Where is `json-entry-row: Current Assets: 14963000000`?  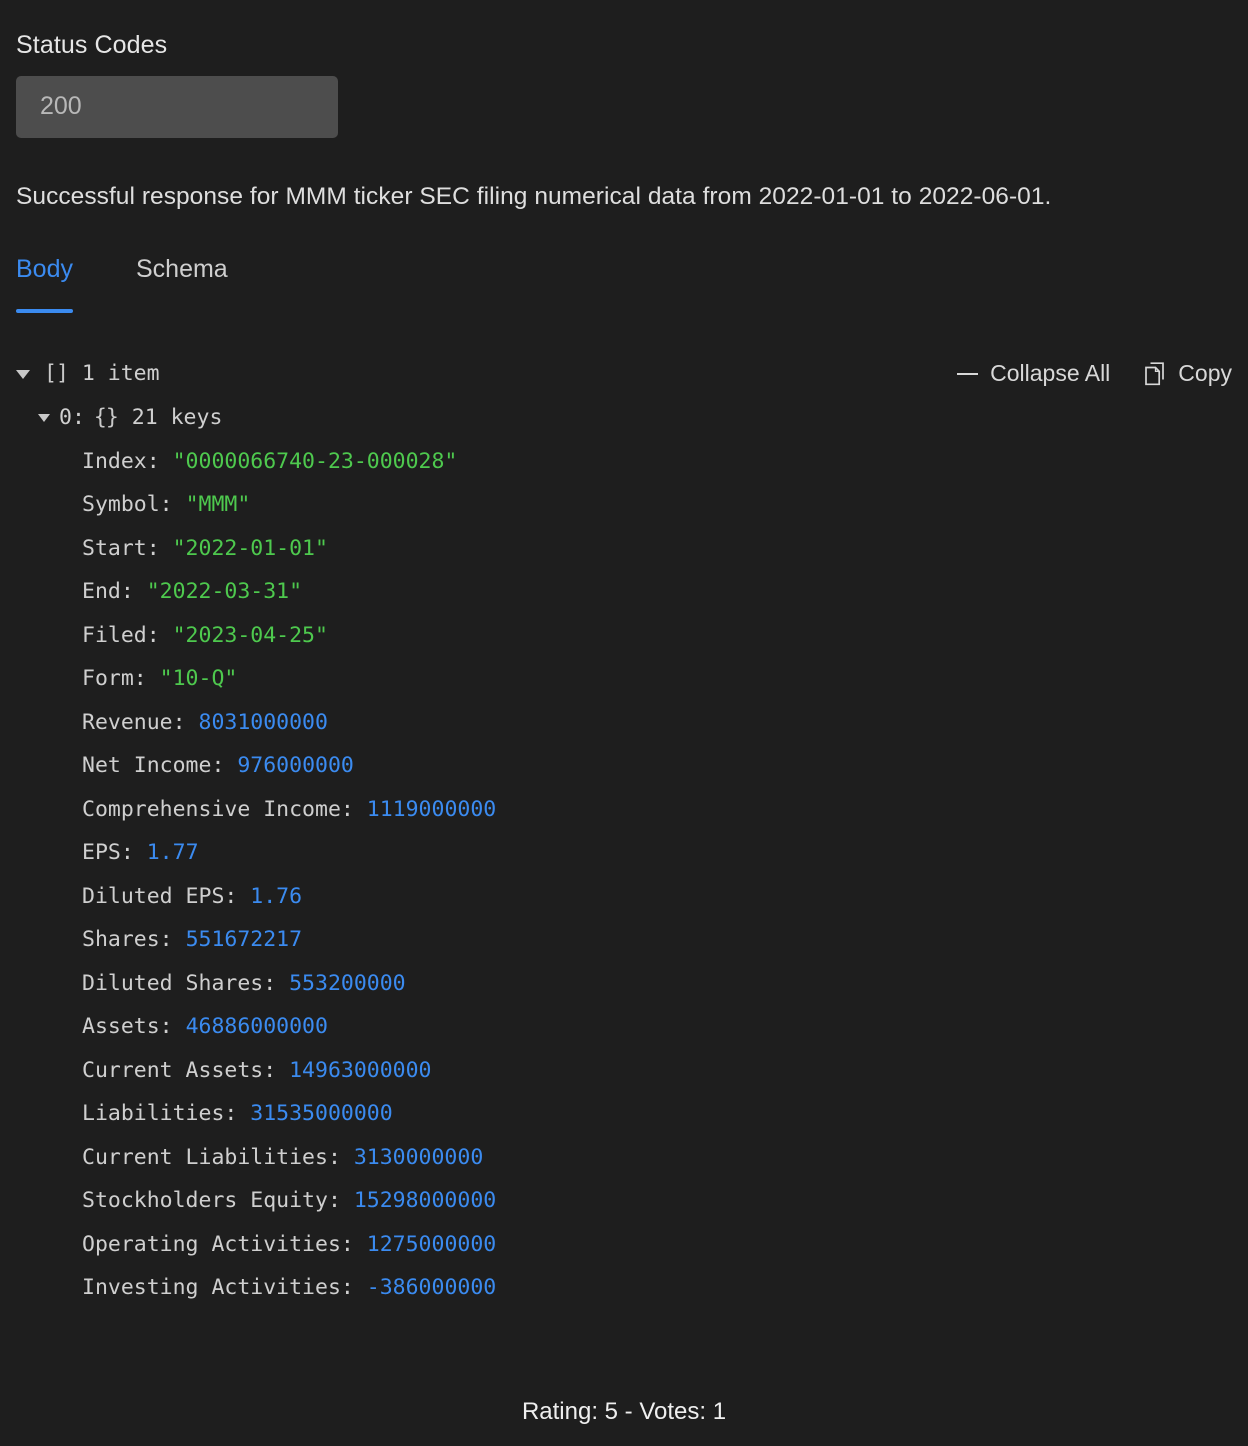 json-entry-row: Current Assets: 14963000000 is located at coordinates (657, 1071).